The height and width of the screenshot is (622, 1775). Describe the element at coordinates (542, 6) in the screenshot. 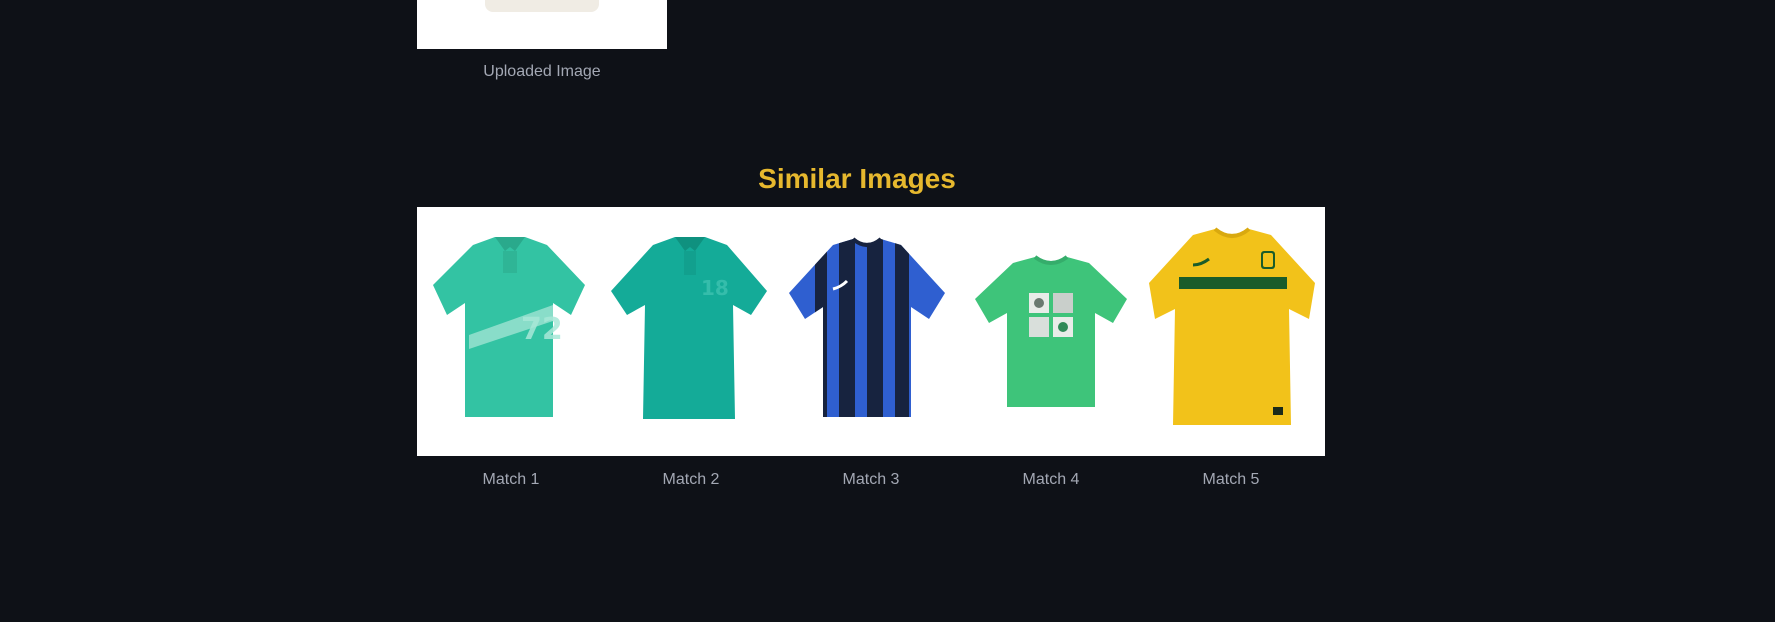

I see `uploaded-shirt-bottom` at that location.